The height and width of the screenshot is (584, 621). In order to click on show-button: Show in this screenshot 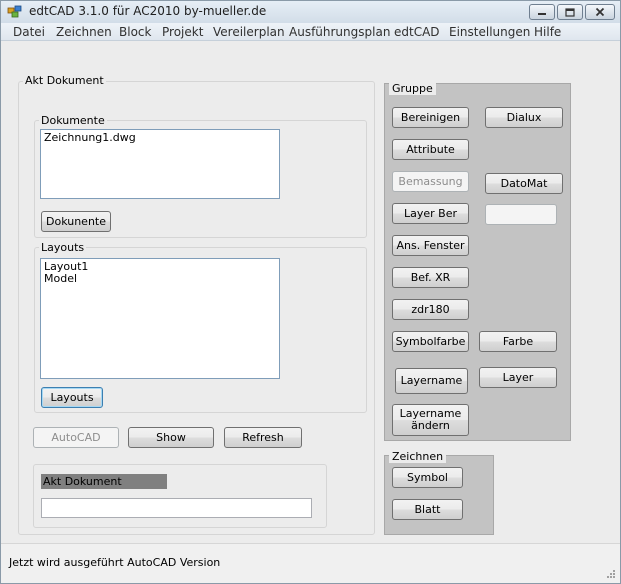, I will do `click(171, 437)`.